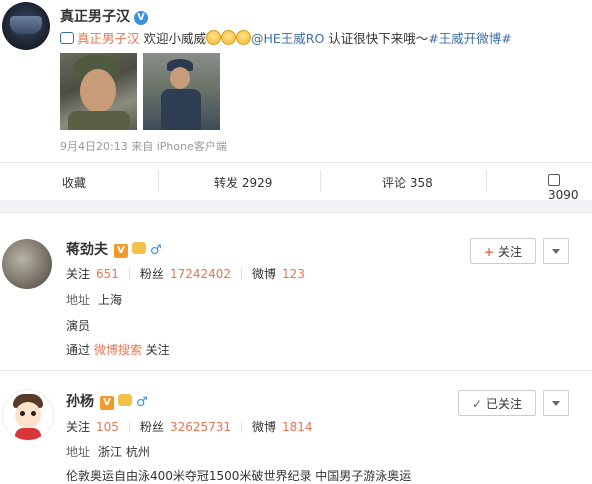  Describe the element at coordinates (172, 38) in the screenshot. I see `post-text-welcome: 欢迎小威威` at that location.